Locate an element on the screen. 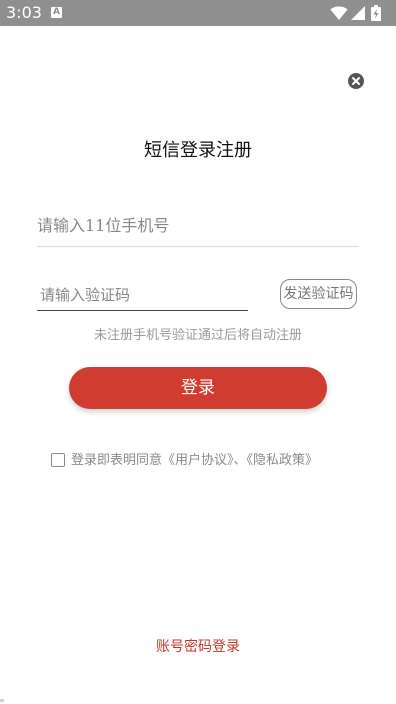 The height and width of the screenshot is (704, 396). page-title: 短信登录注册 is located at coordinates (198, 150).